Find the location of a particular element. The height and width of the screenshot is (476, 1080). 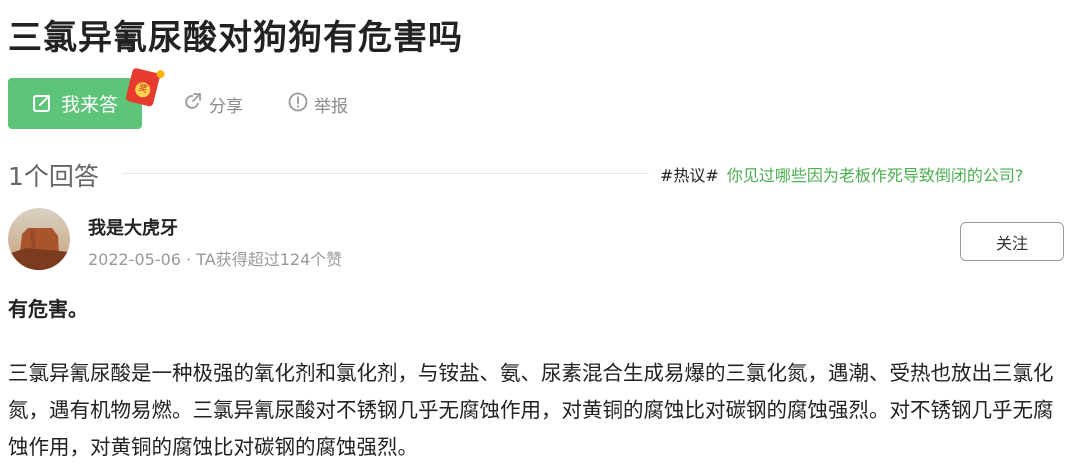

author-likes: TA获得超过124个赞 is located at coordinates (269, 259).